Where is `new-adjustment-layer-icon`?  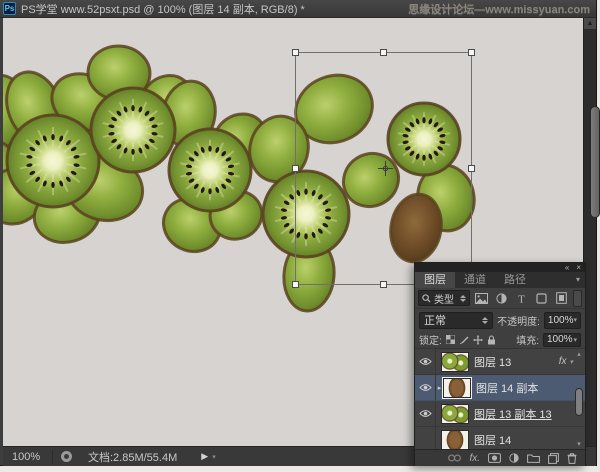 new-adjustment-layer-icon is located at coordinates (514, 458).